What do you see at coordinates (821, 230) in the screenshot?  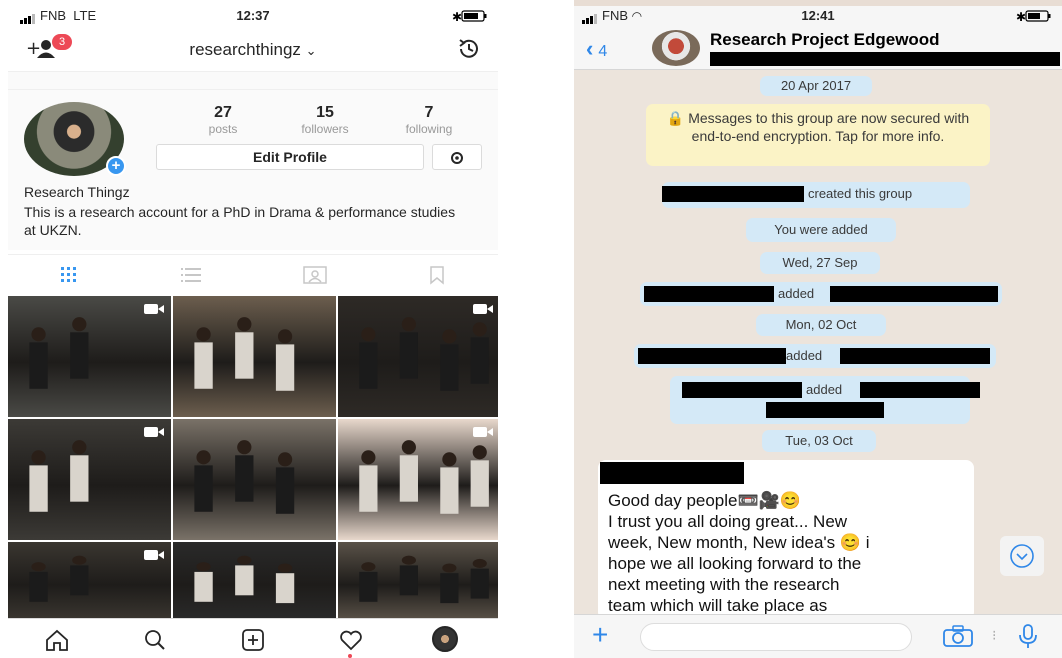 I see `system-message: You were added` at bounding box center [821, 230].